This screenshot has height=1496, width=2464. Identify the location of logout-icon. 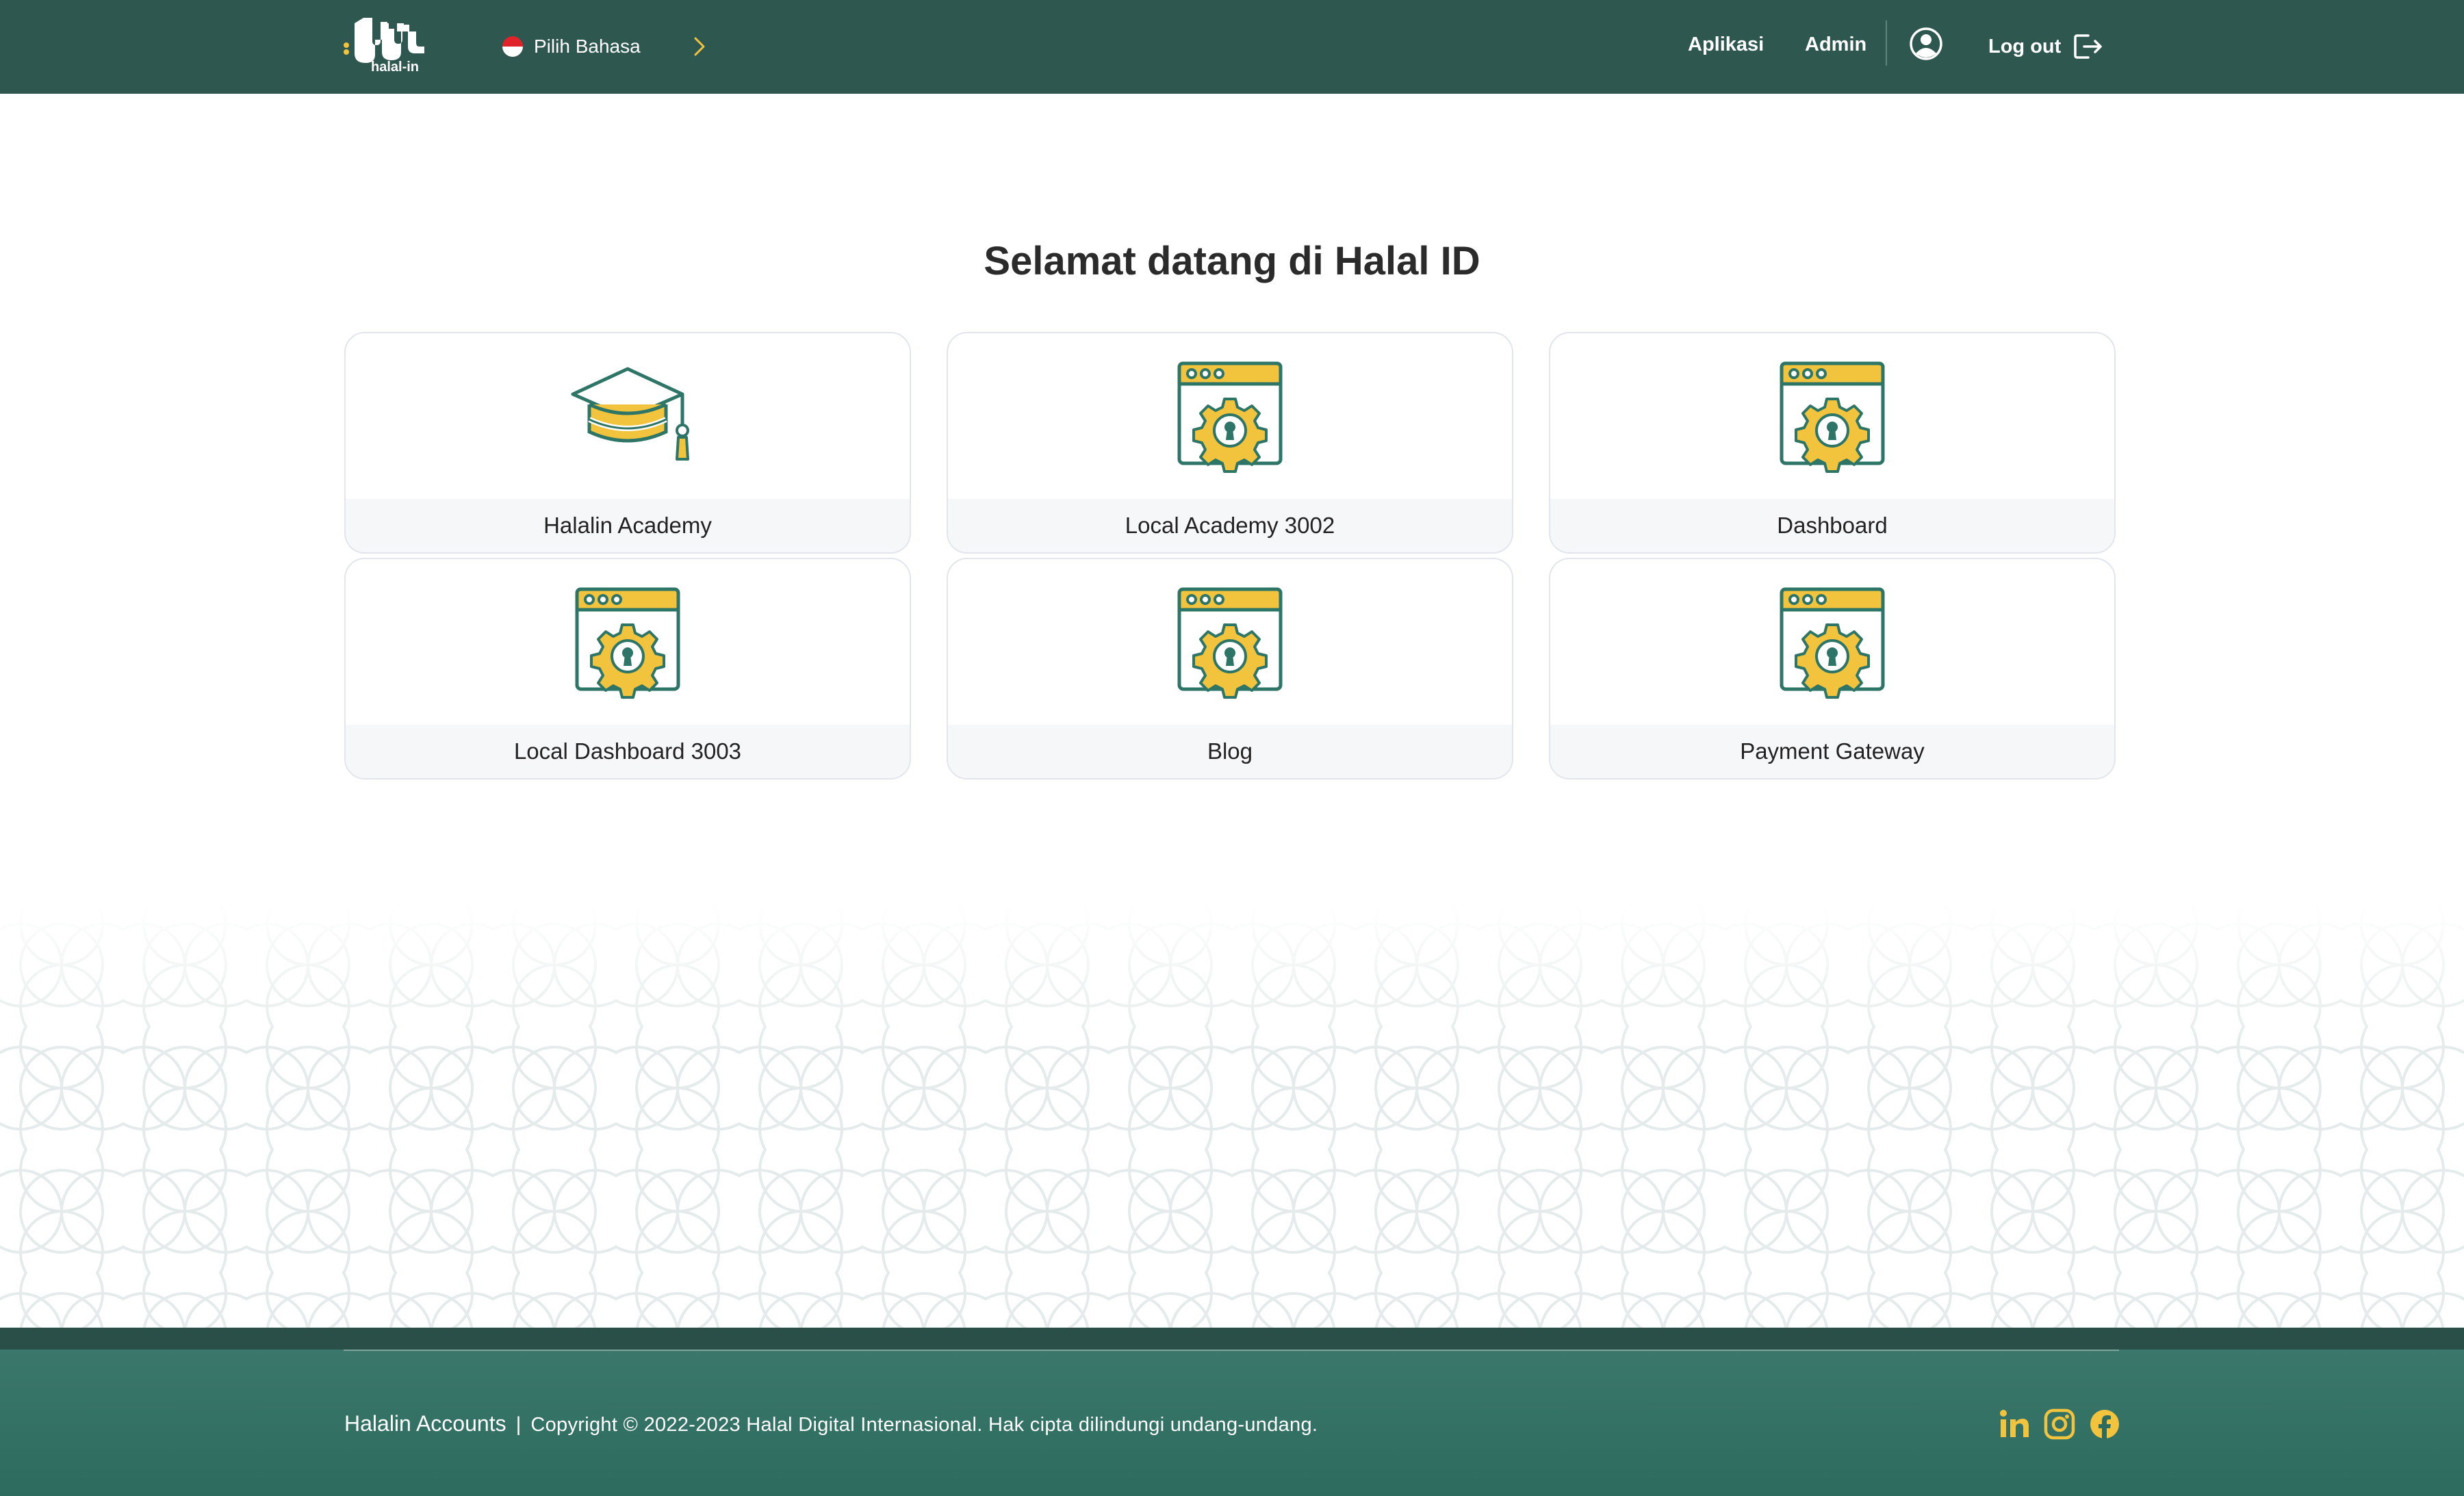
(2088, 46).